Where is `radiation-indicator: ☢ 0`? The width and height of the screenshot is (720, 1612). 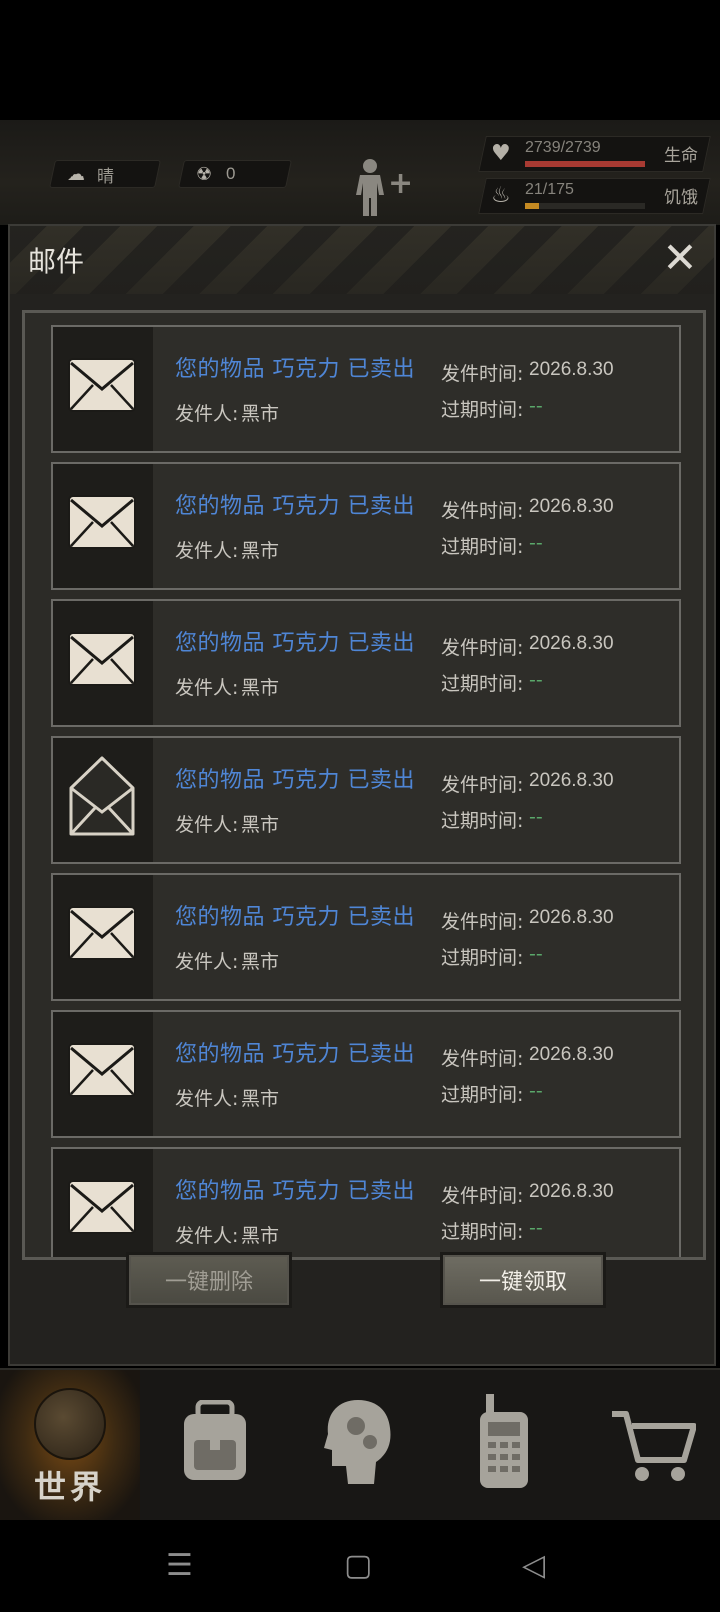
radiation-indicator: ☢ 0 is located at coordinates (235, 174).